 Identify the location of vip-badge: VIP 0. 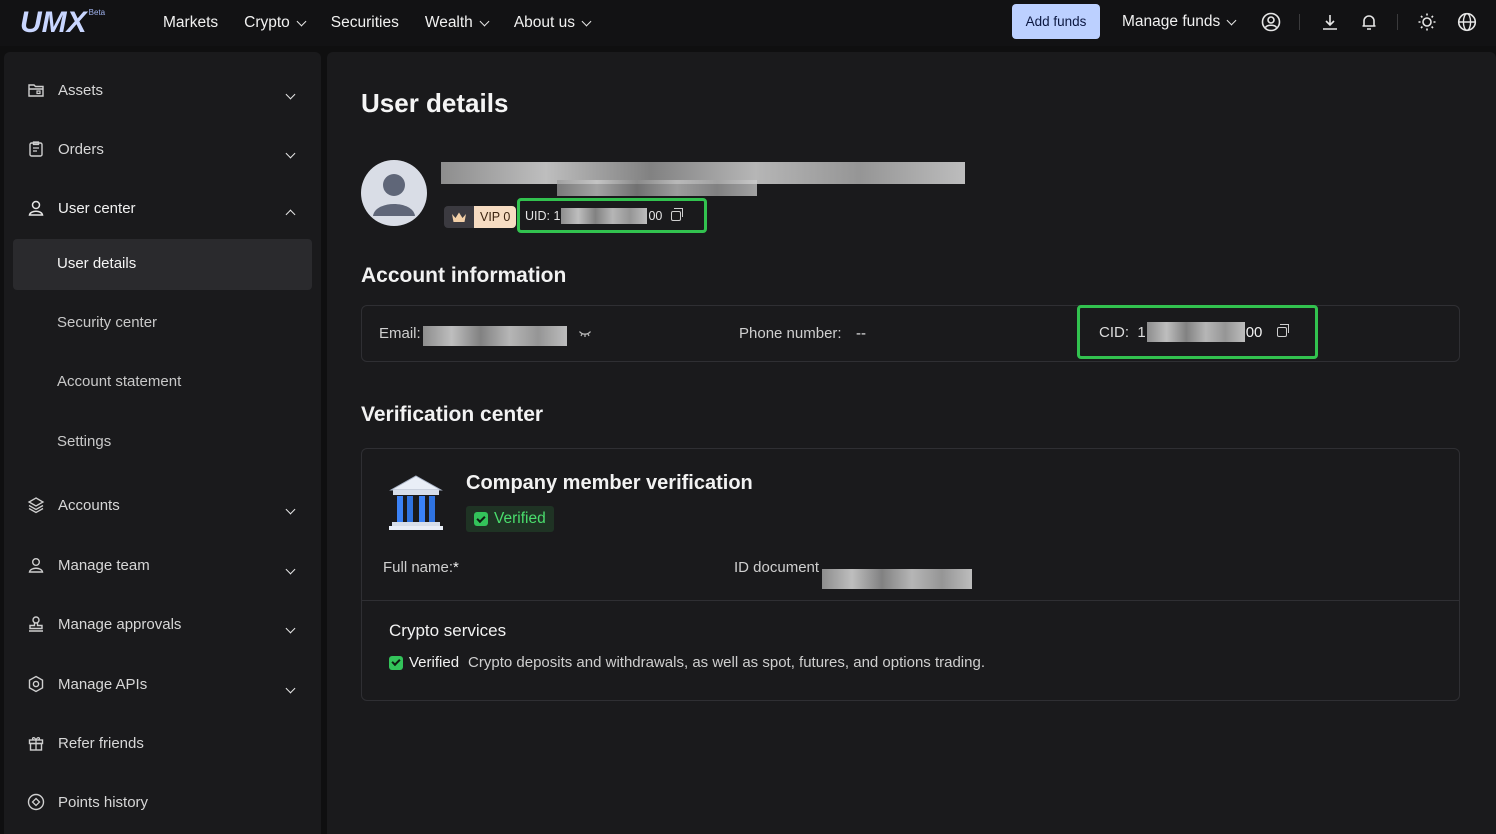
(480, 217).